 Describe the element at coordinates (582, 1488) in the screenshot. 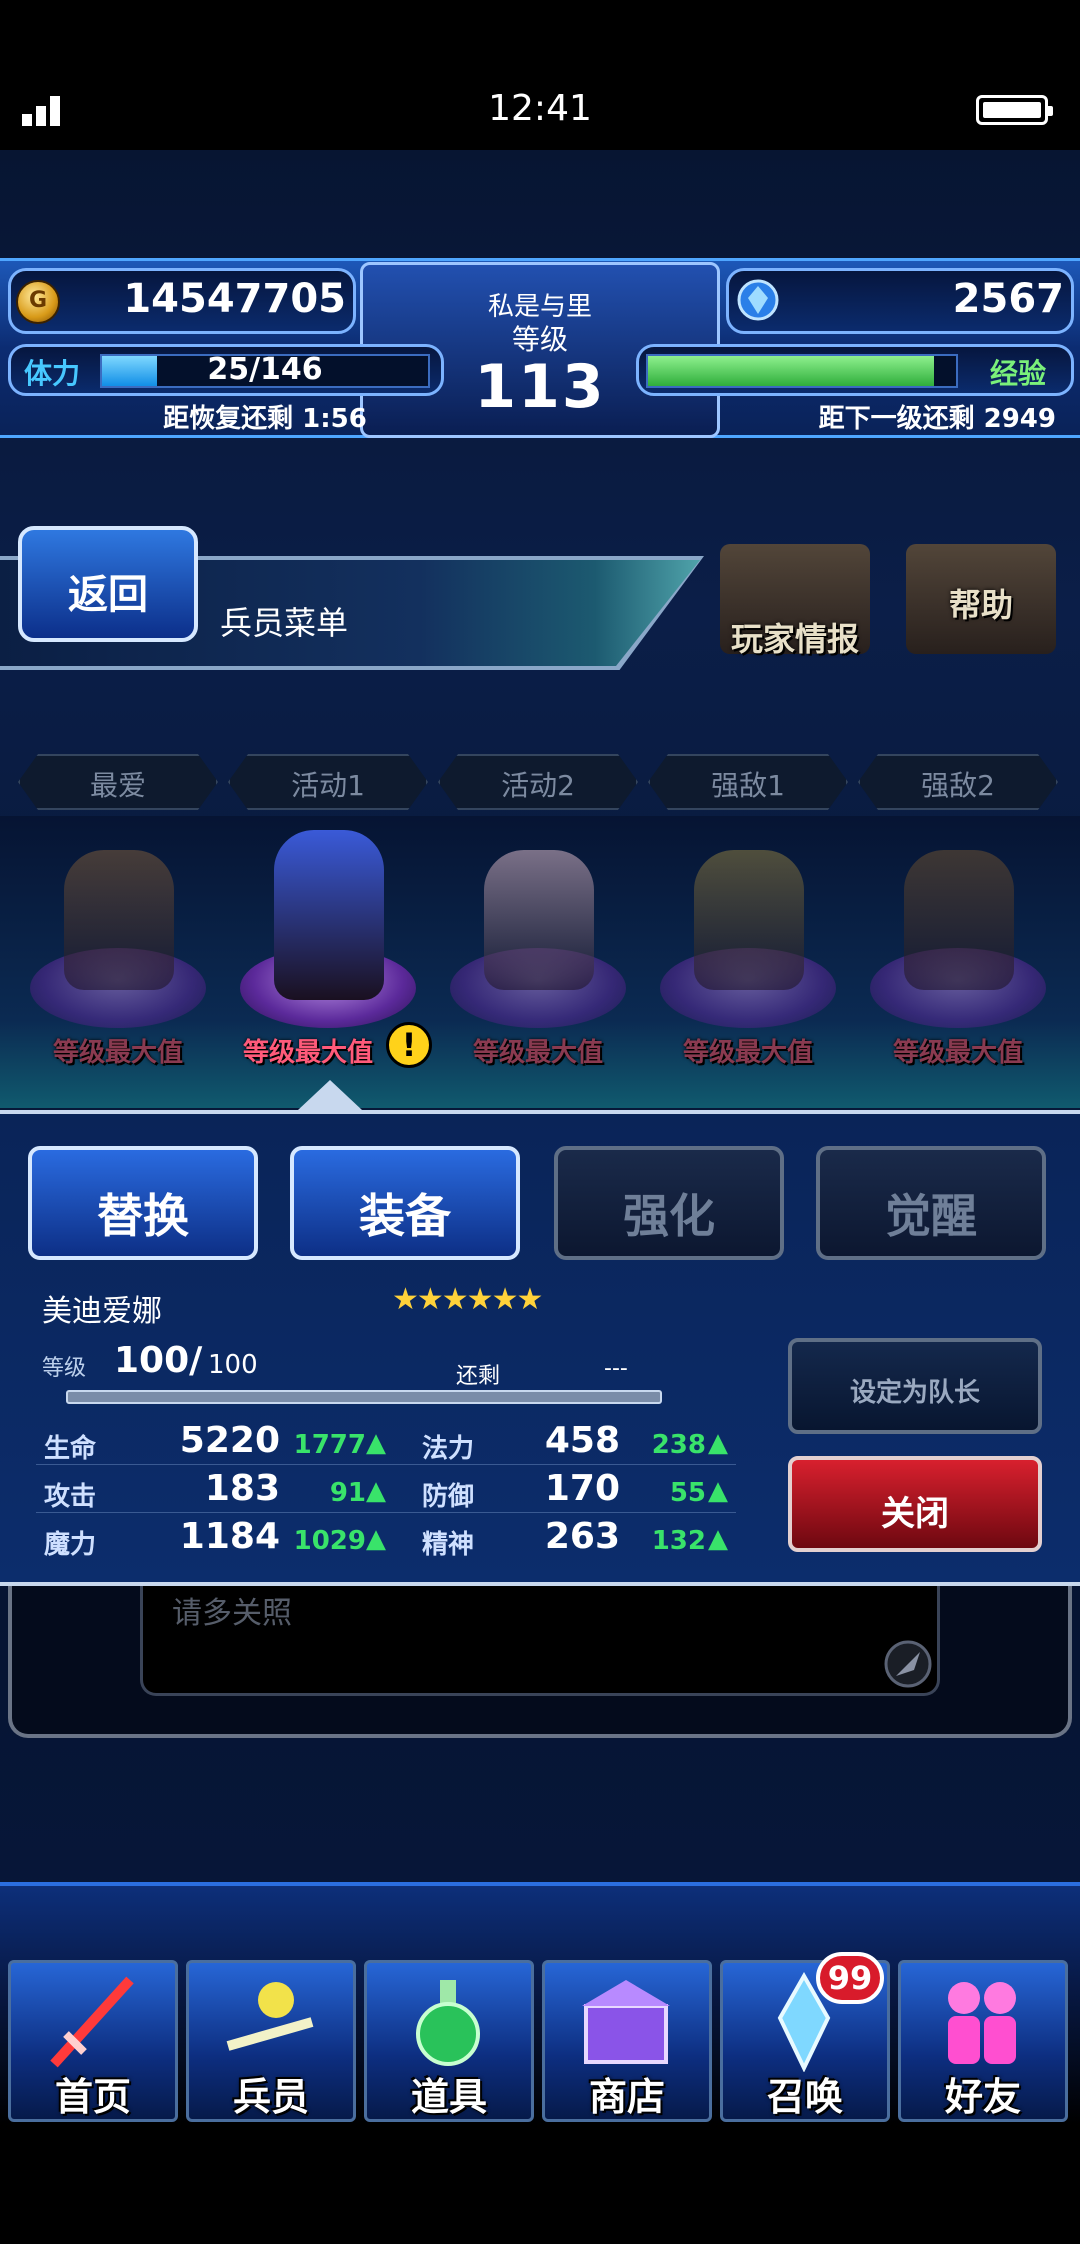

I see `stat-value: 170` at that location.